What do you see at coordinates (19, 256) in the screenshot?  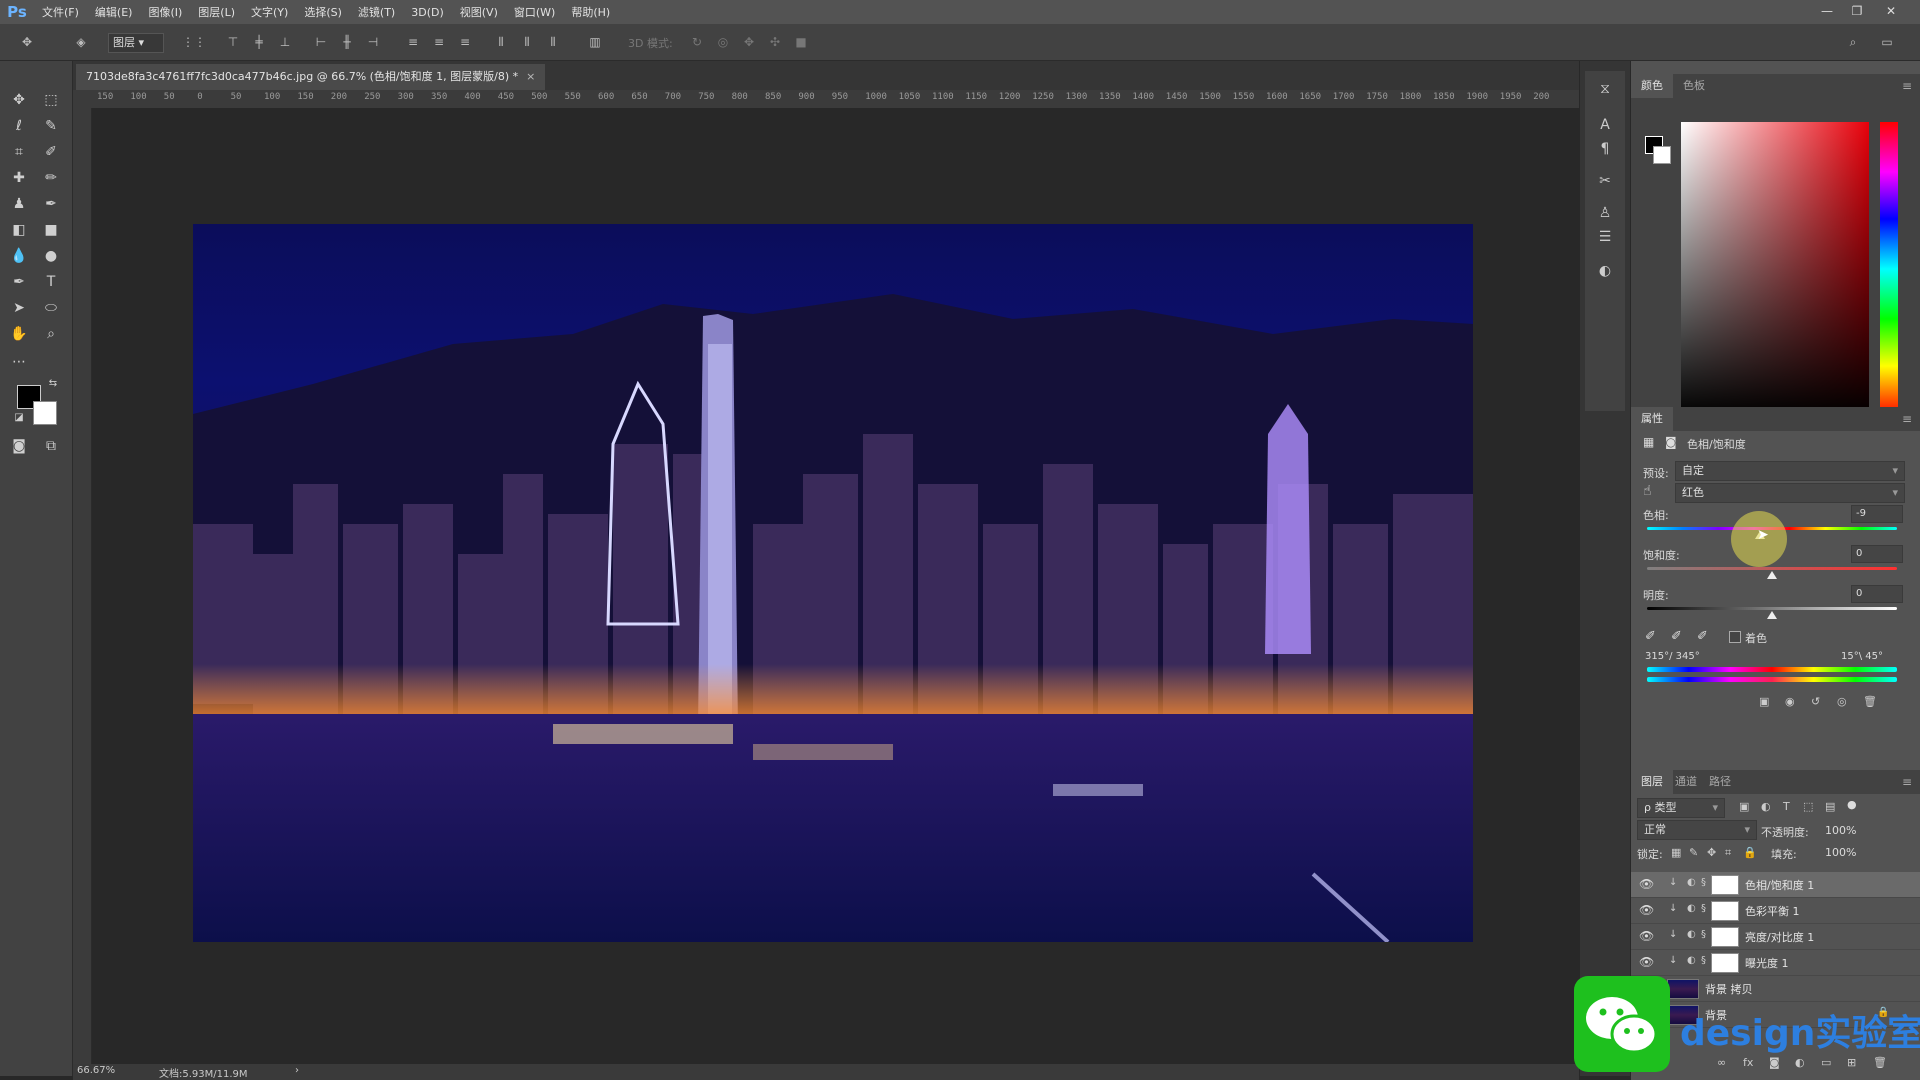 I see `blur-tool-icon: 💧` at bounding box center [19, 256].